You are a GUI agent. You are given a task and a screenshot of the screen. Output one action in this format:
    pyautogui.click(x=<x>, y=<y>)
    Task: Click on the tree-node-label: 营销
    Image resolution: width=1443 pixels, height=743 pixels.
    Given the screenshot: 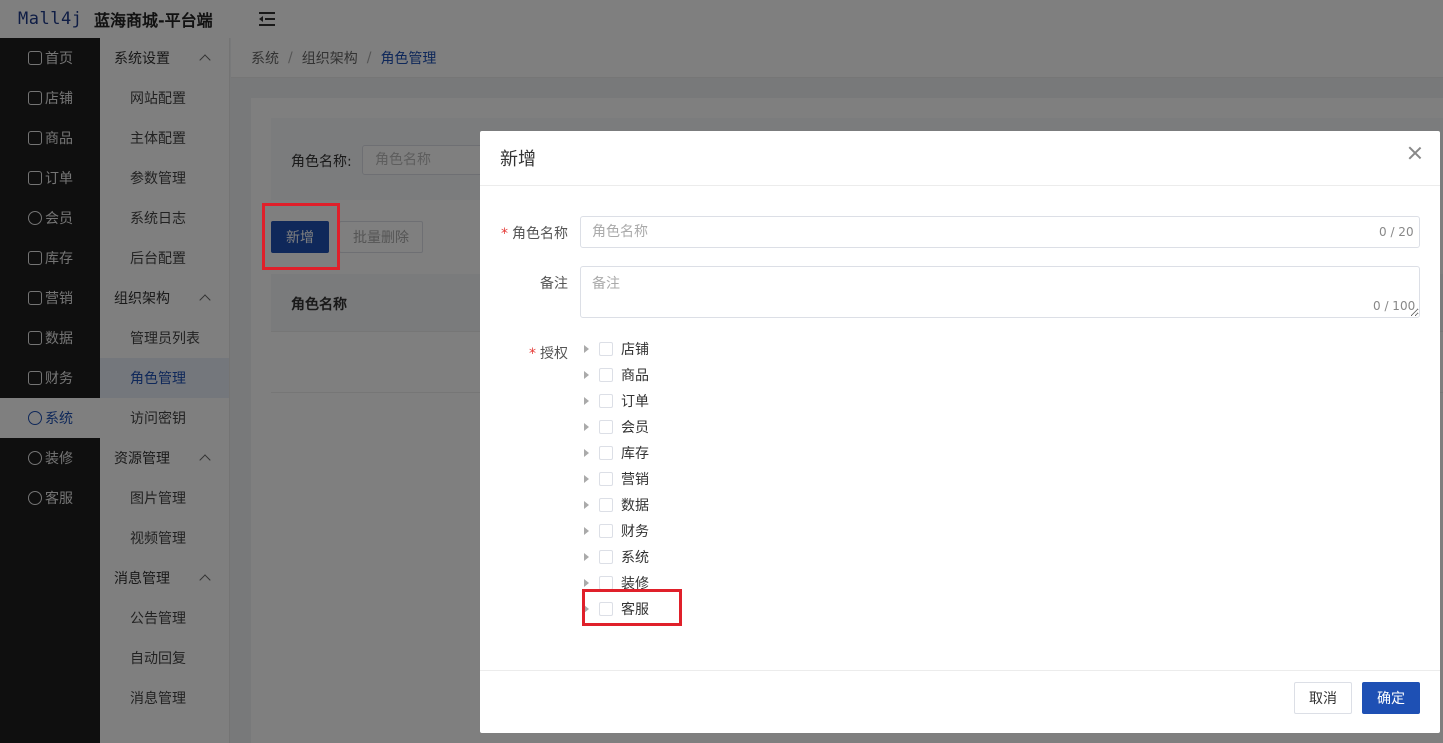 What is the action you would take?
    pyautogui.click(x=635, y=480)
    